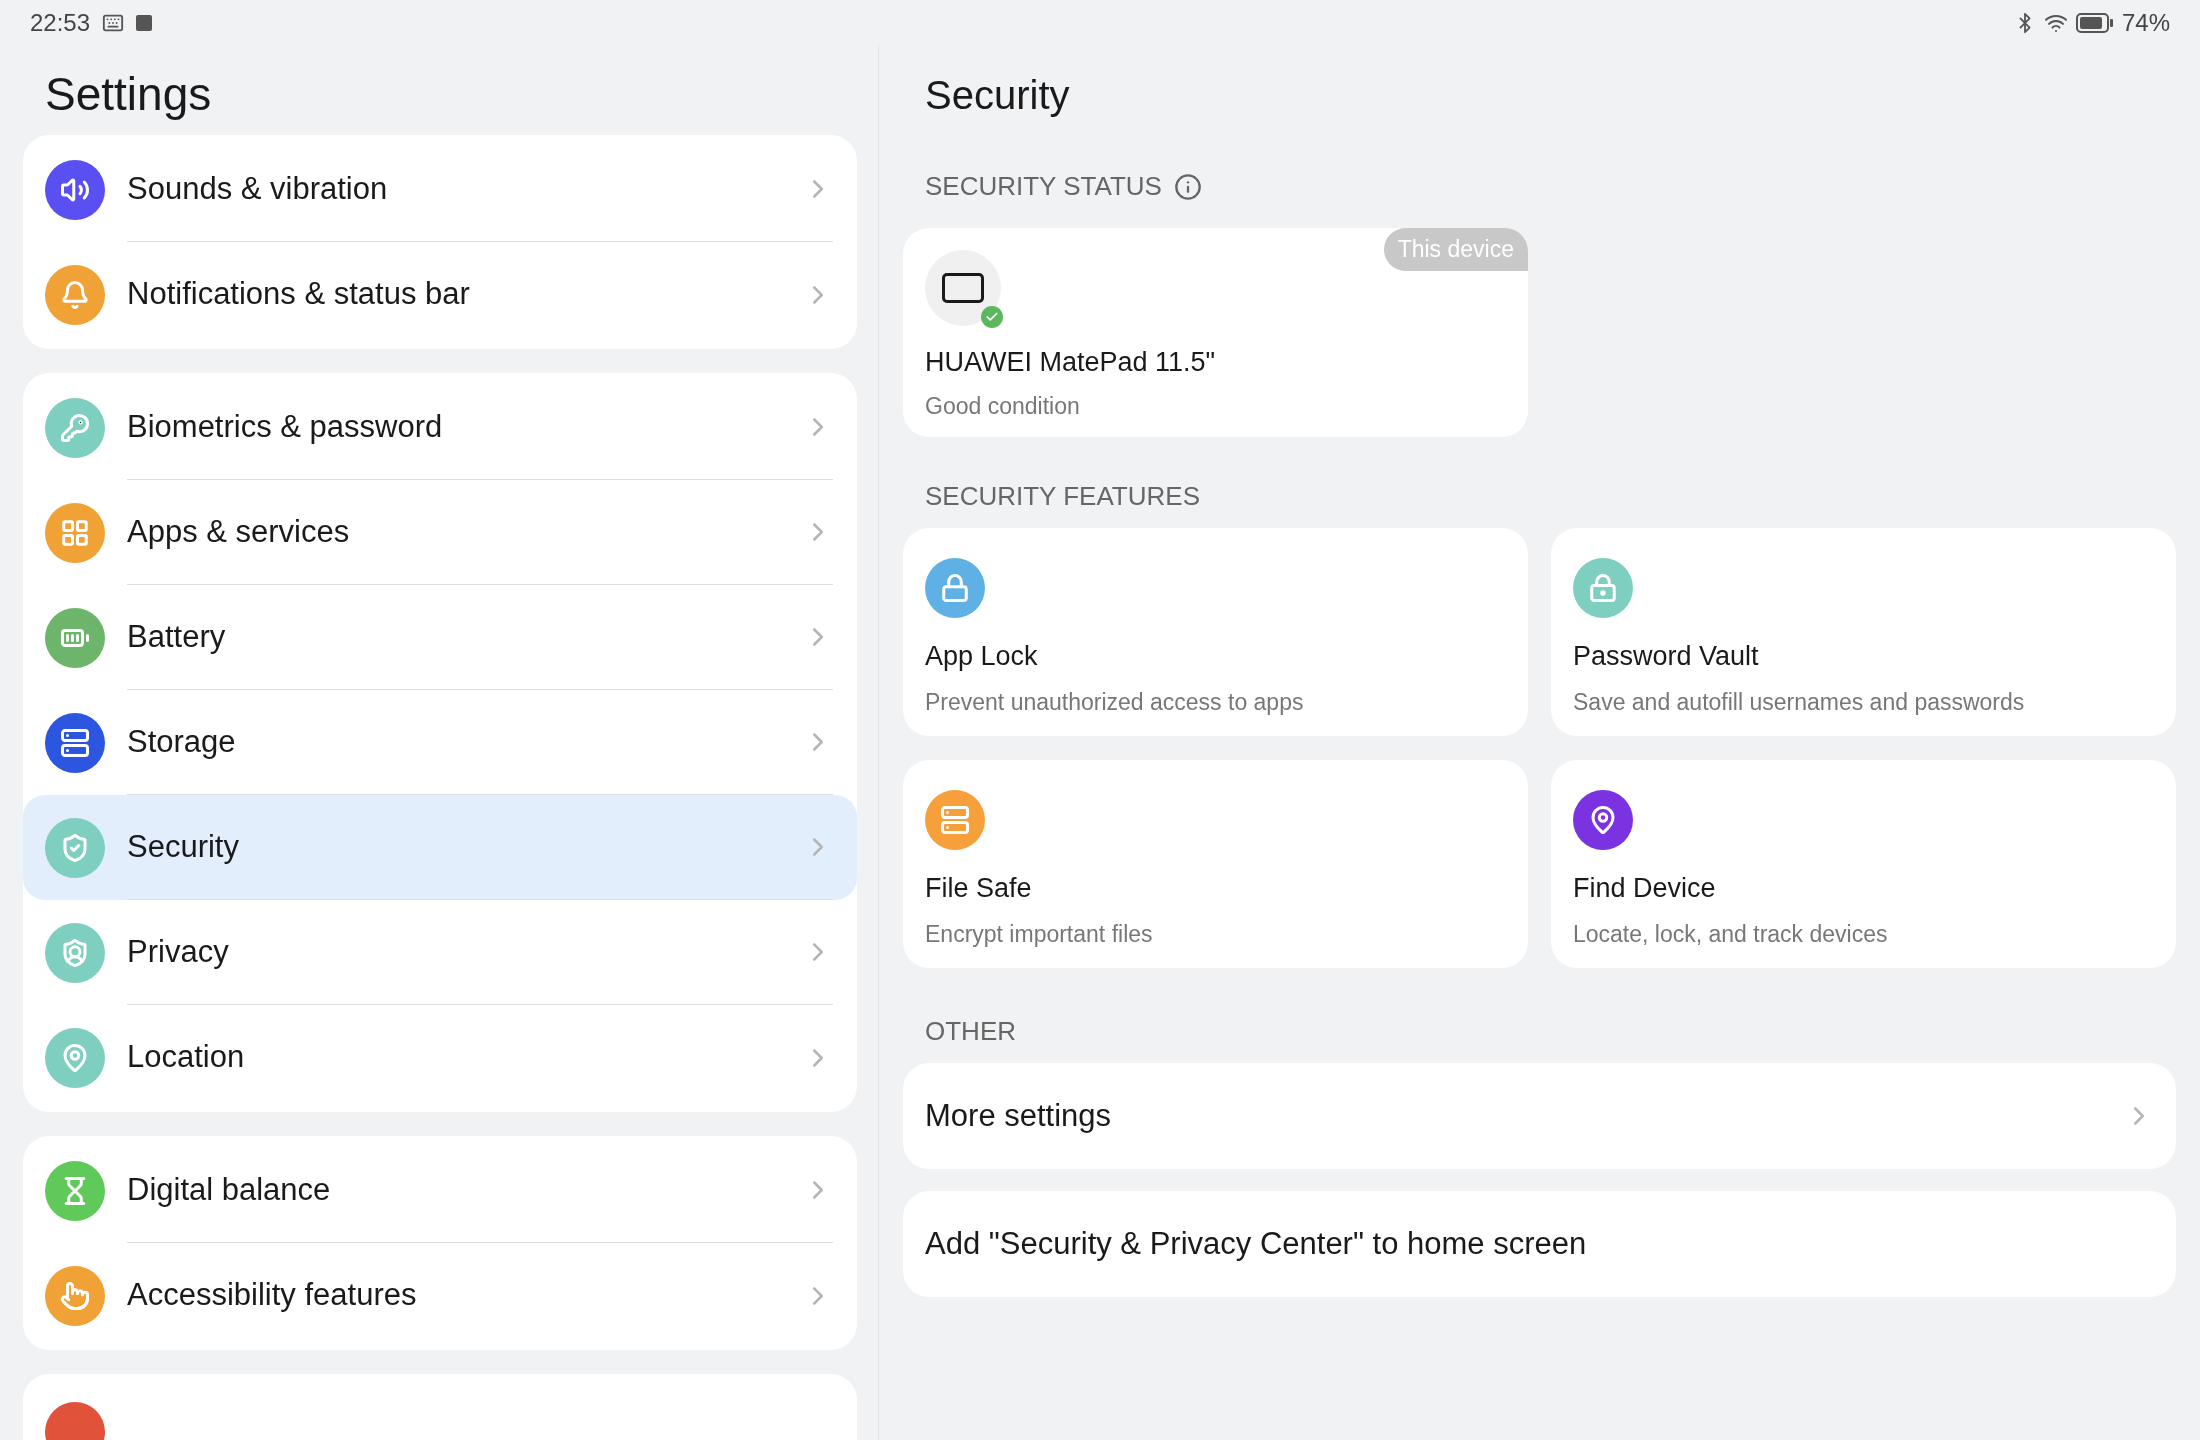 The width and height of the screenshot is (2200, 1440). Describe the element at coordinates (299, 294) in the screenshot. I see `item-label: Notifications & status bar` at that location.